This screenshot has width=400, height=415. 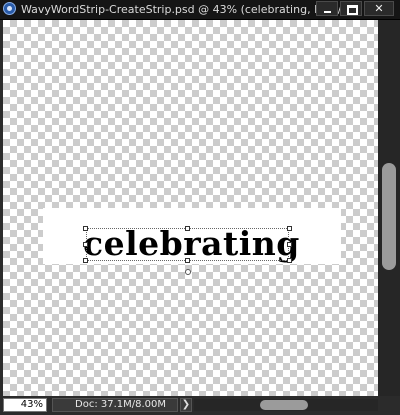 What do you see at coordinates (289, 228) in the screenshot?
I see `transform-handle-top-right` at bounding box center [289, 228].